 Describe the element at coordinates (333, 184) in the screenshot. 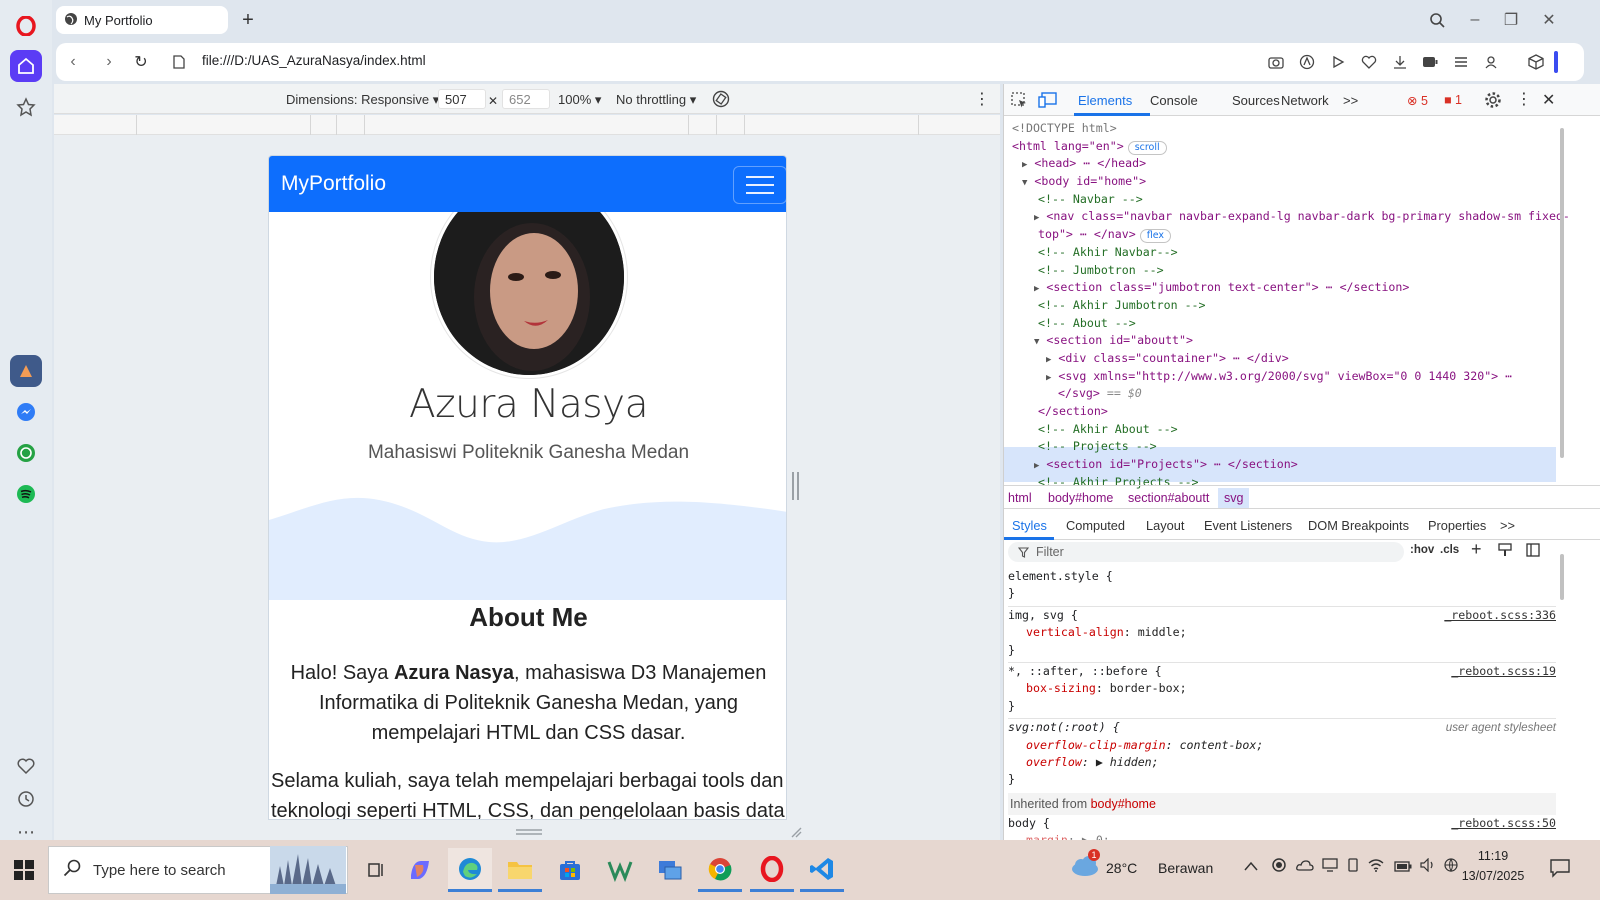

I see `navbar-brand: MyPortfolio` at that location.